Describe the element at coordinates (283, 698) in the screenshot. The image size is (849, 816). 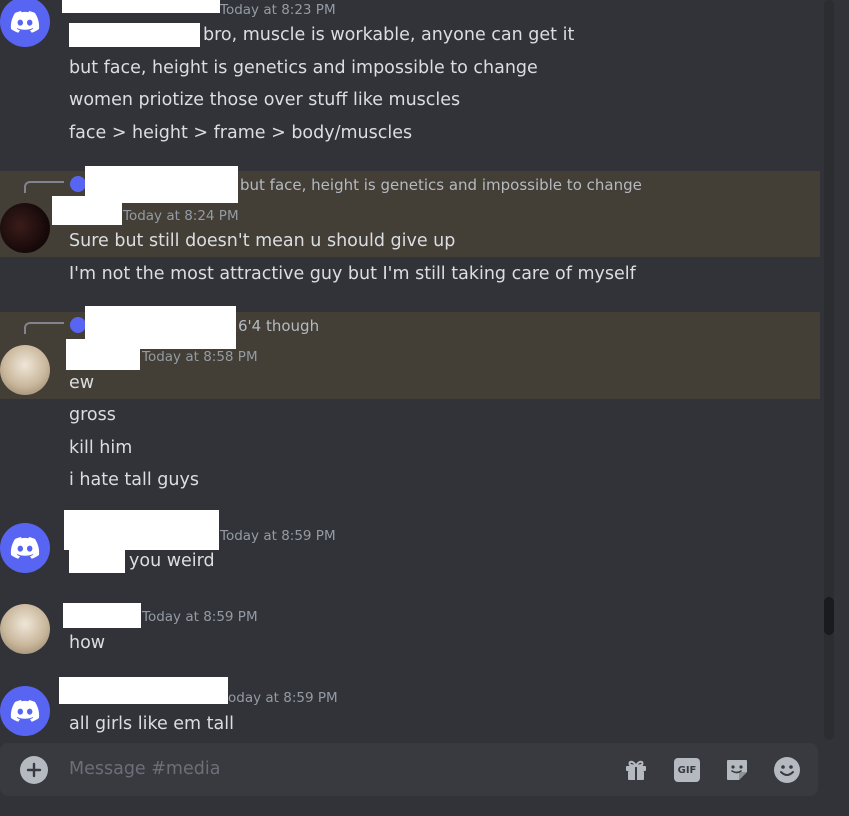
I see `message-timestamp: oday at 8:59 PM` at that location.